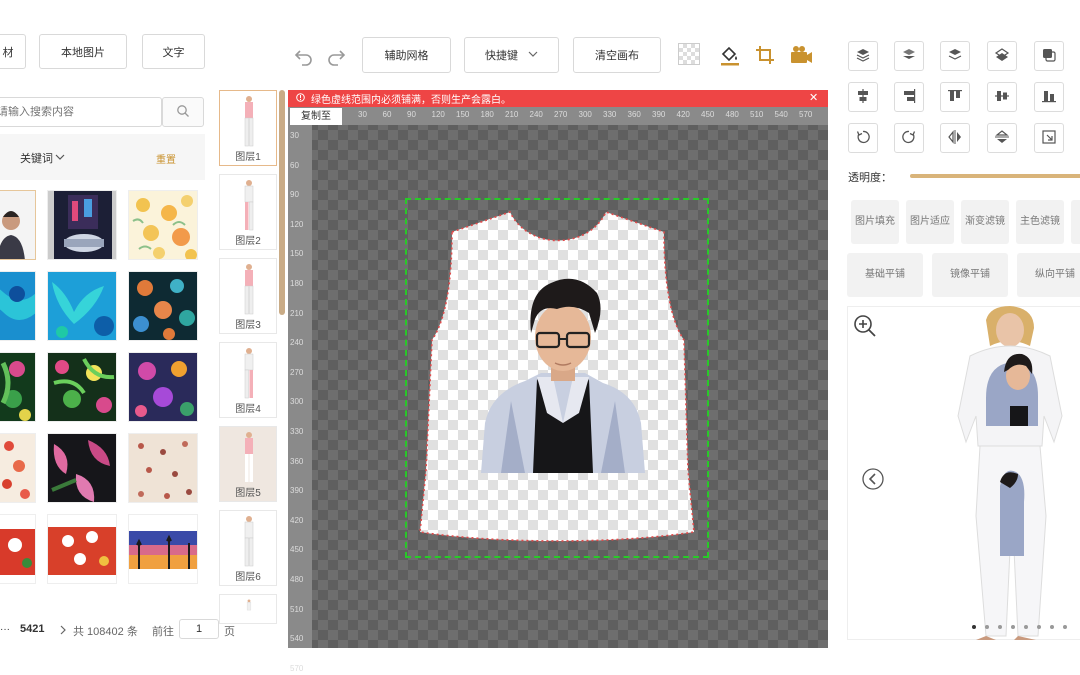 The width and height of the screenshot is (1080, 675). I want to click on redo-icon, so click(336, 56).